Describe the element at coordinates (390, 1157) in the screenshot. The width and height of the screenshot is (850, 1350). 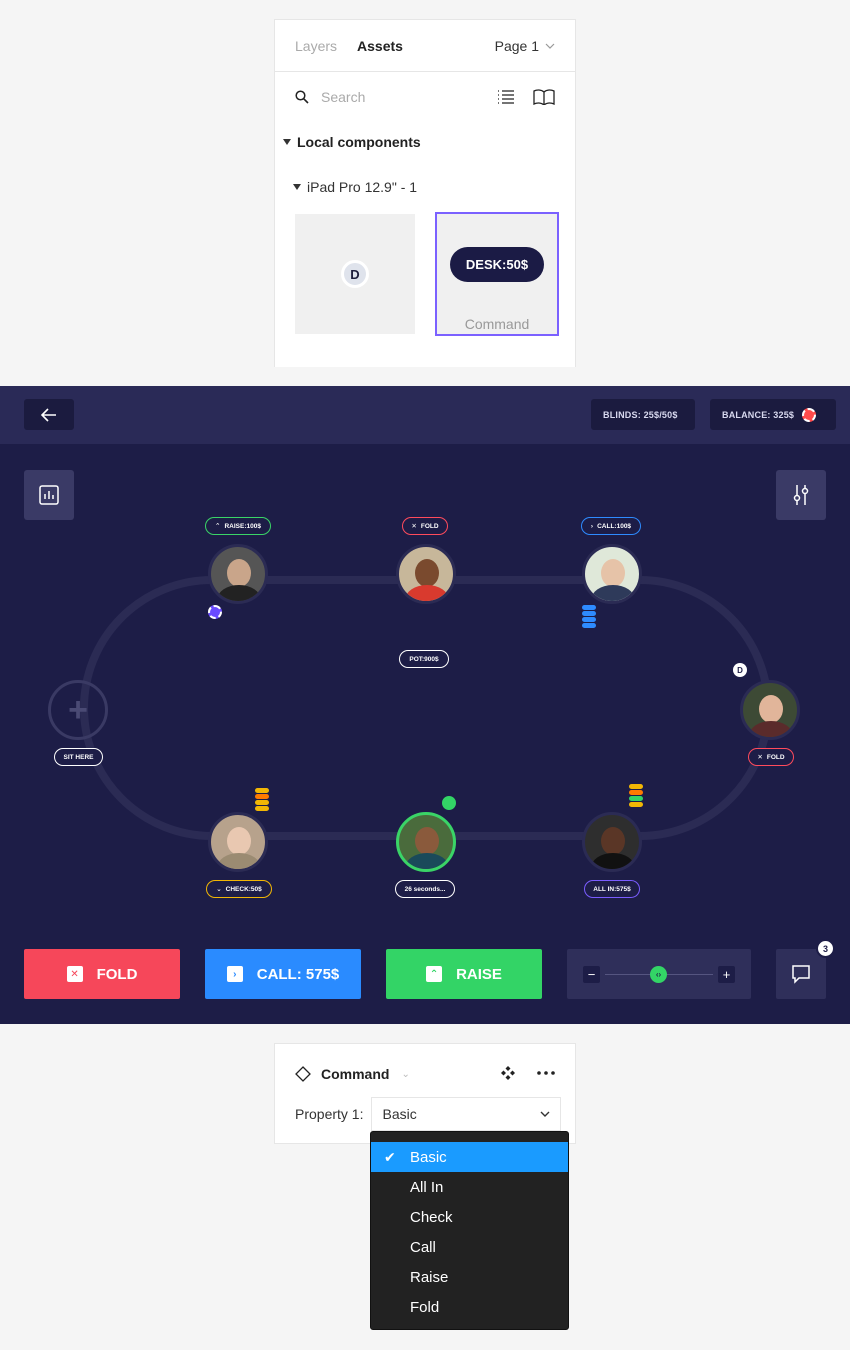
I see `checkmark-icon: ✔` at that location.